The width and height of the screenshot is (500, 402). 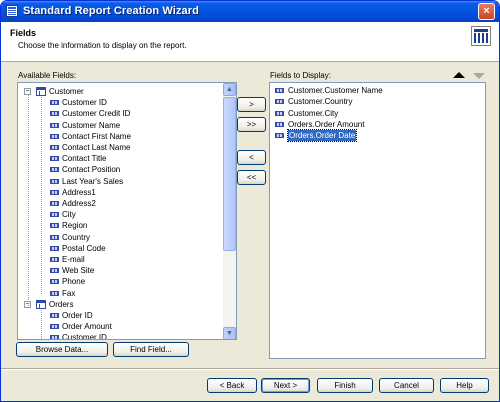 What do you see at coordinates (118, 326) in the screenshot?
I see `tree-field-row: Order Amount` at bounding box center [118, 326].